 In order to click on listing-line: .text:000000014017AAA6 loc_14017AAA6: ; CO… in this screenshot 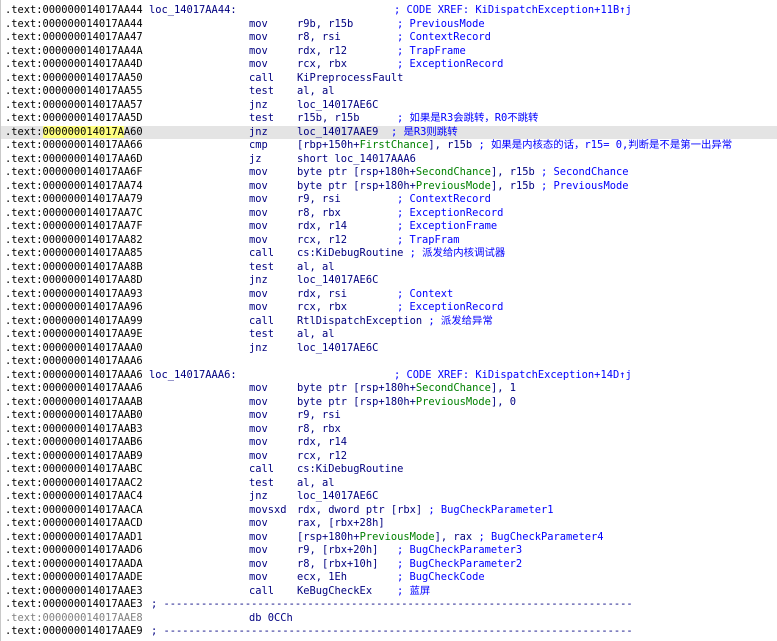, I will do `click(389, 375)`.